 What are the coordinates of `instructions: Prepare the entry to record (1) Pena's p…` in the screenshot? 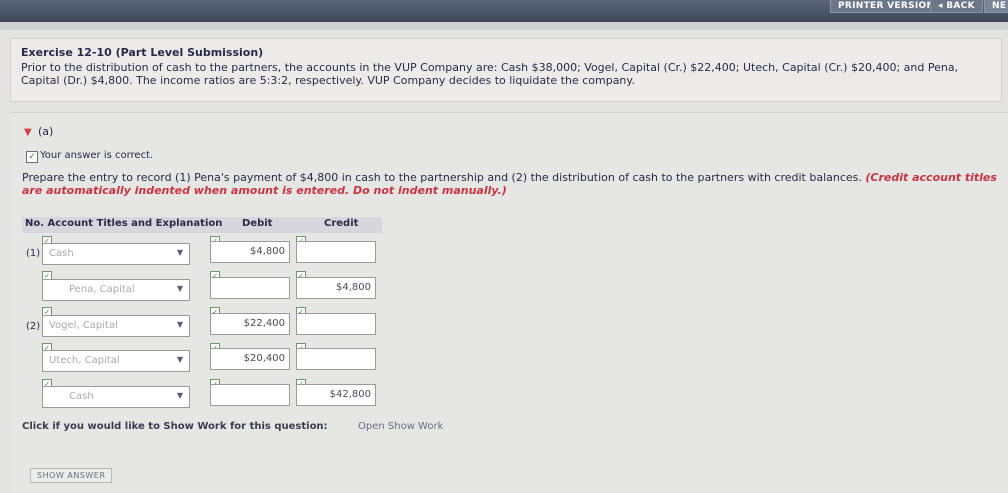 It's located at (514, 184).